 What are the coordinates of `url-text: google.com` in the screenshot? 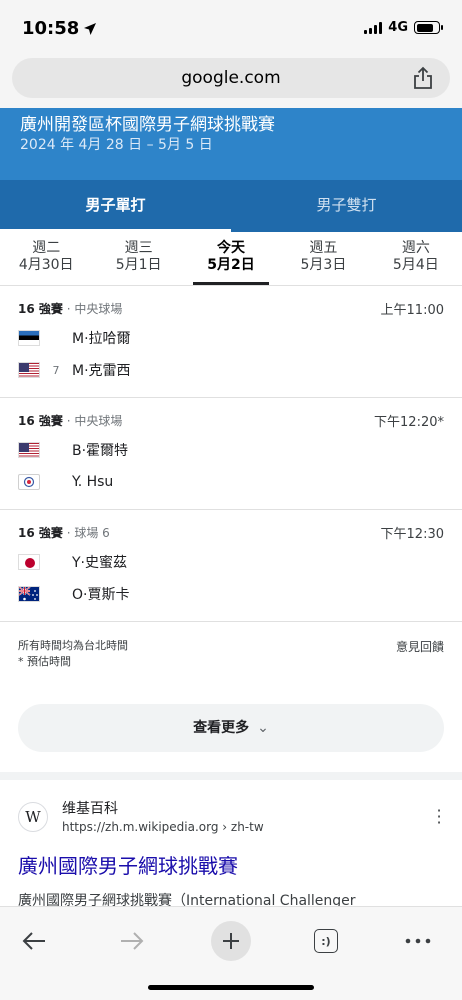 It's located at (231, 78).